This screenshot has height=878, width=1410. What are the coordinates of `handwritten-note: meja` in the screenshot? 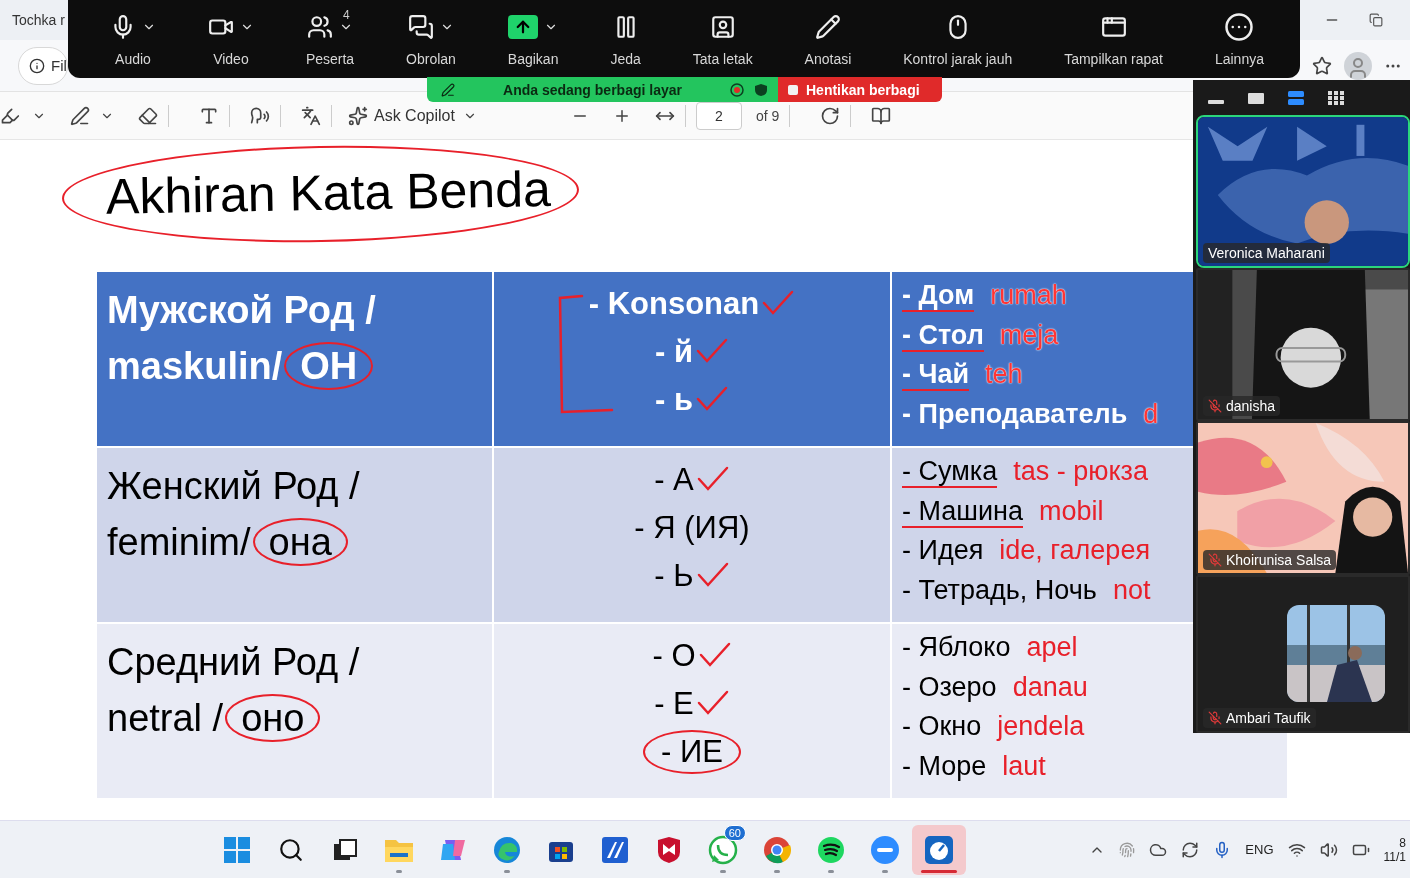 It's located at (1029, 335).